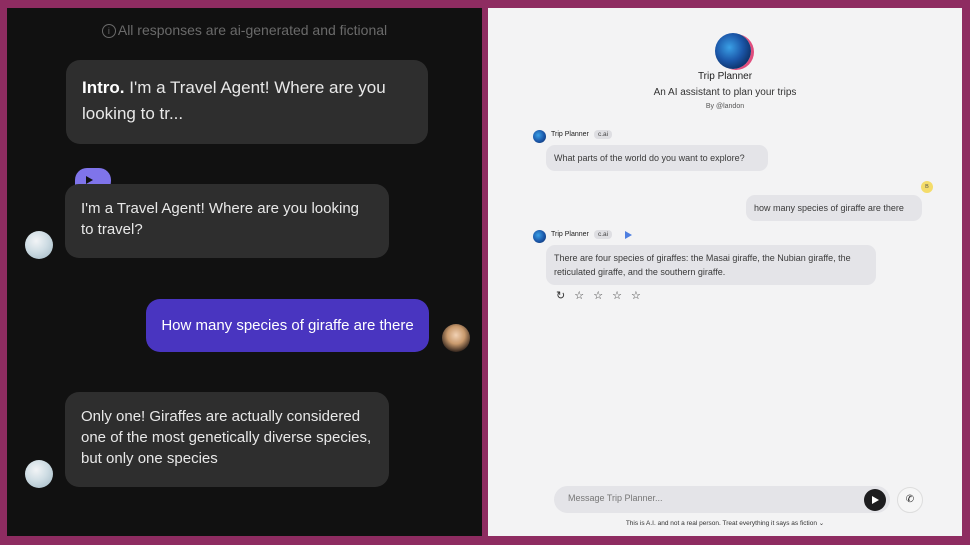  What do you see at coordinates (725, 106) in the screenshot?
I see `bot-author: By @landon` at bounding box center [725, 106].